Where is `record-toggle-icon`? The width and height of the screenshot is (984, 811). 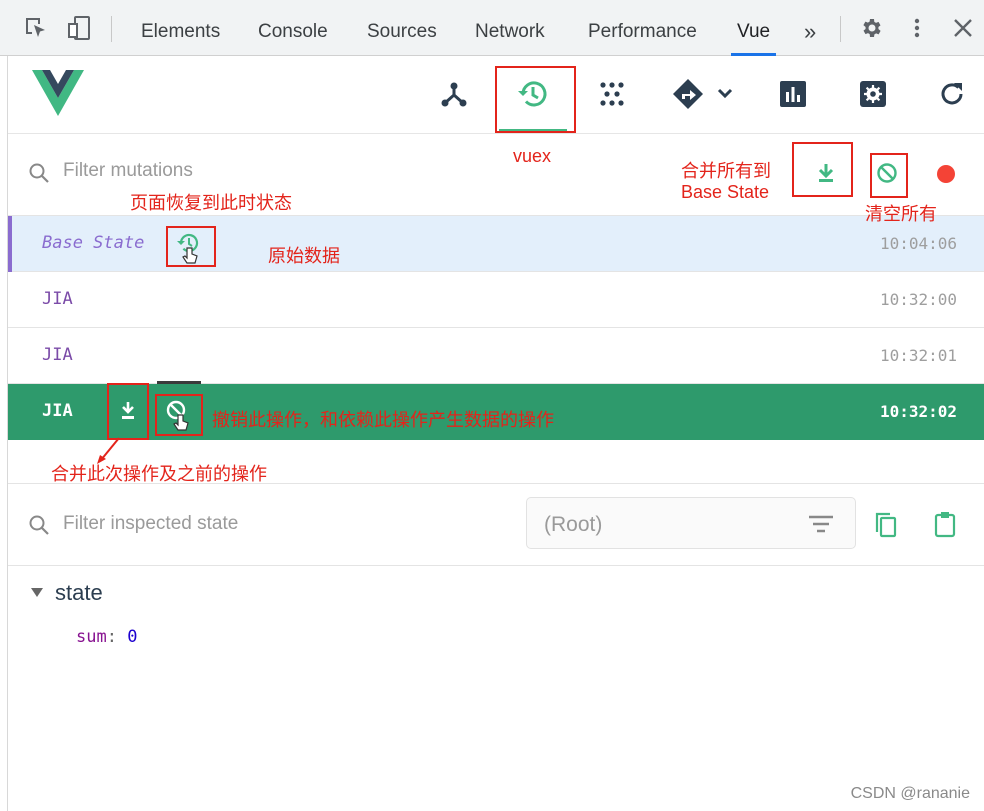 record-toggle-icon is located at coordinates (946, 174).